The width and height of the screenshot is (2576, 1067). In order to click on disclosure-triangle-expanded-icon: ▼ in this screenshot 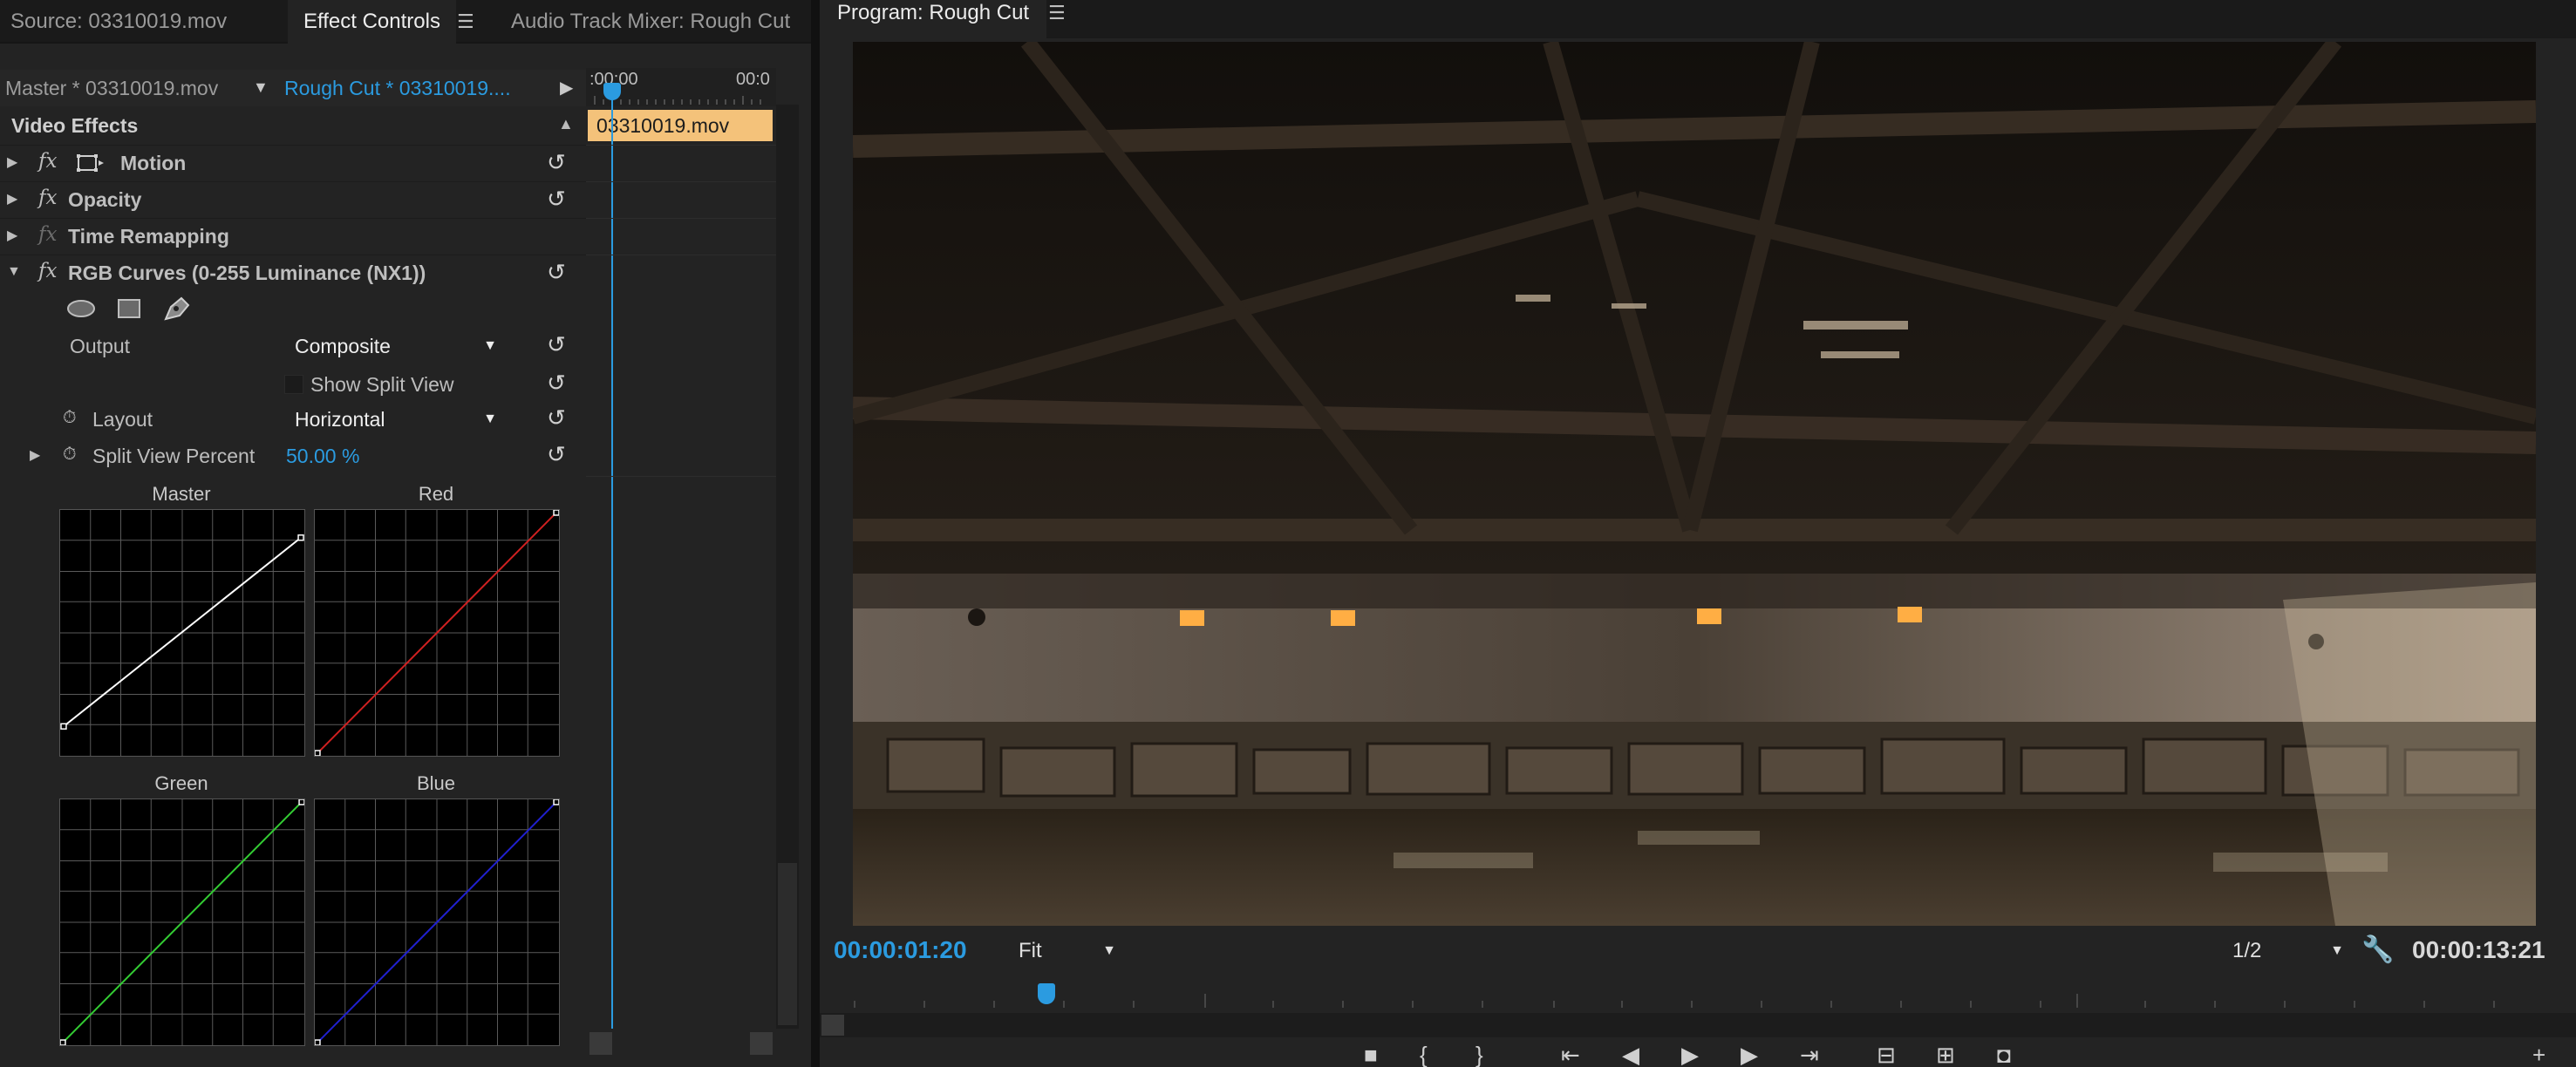, I will do `click(14, 272)`.